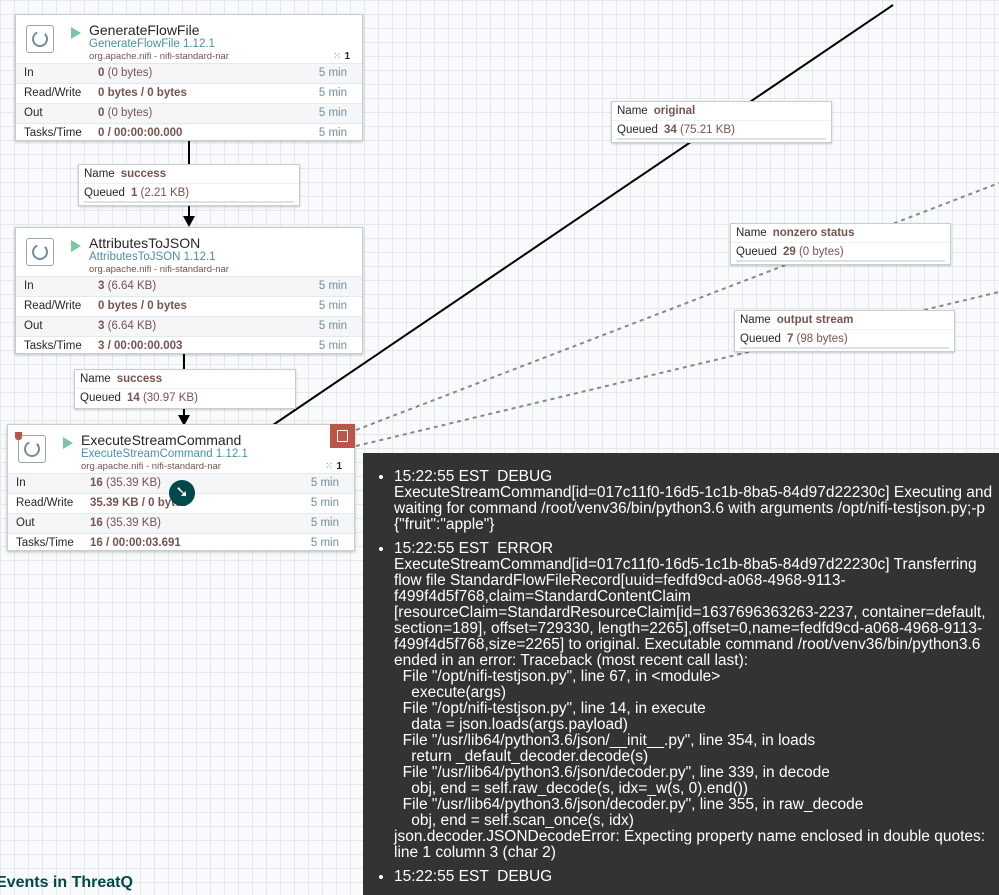 The height and width of the screenshot is (895, 999). I want to click on cursor-icon: ➘, so click(182, 493).